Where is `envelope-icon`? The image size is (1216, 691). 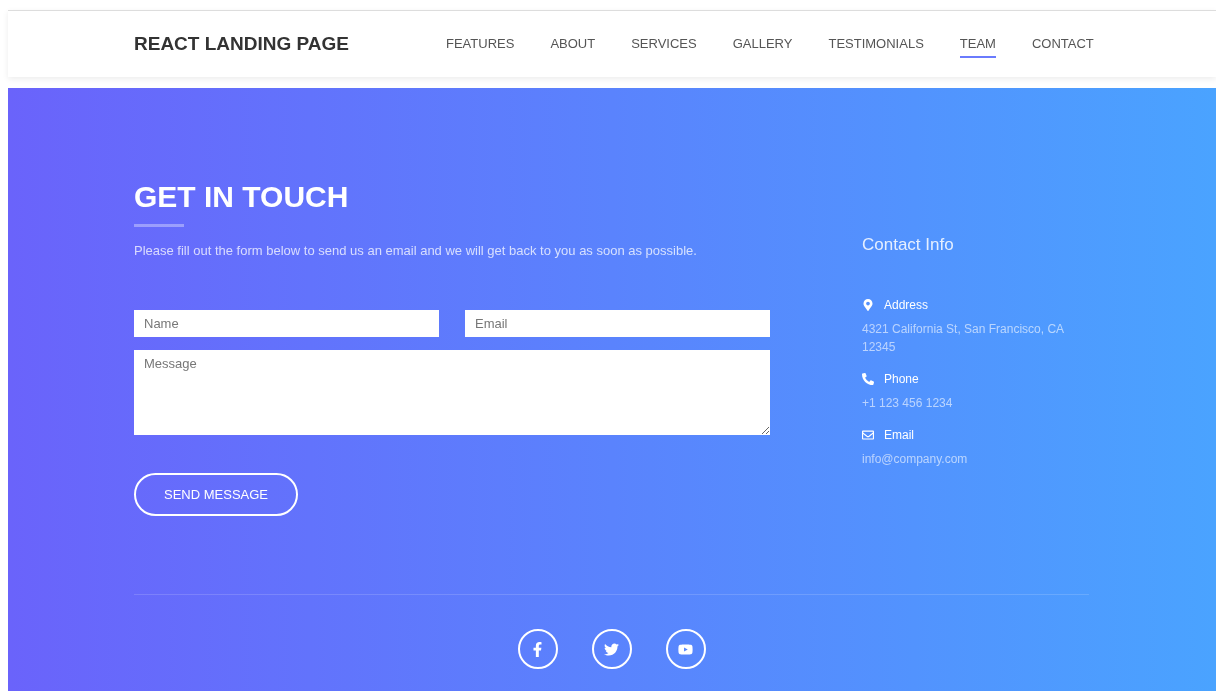 envelope-icon is located at coordinates (868, 435).